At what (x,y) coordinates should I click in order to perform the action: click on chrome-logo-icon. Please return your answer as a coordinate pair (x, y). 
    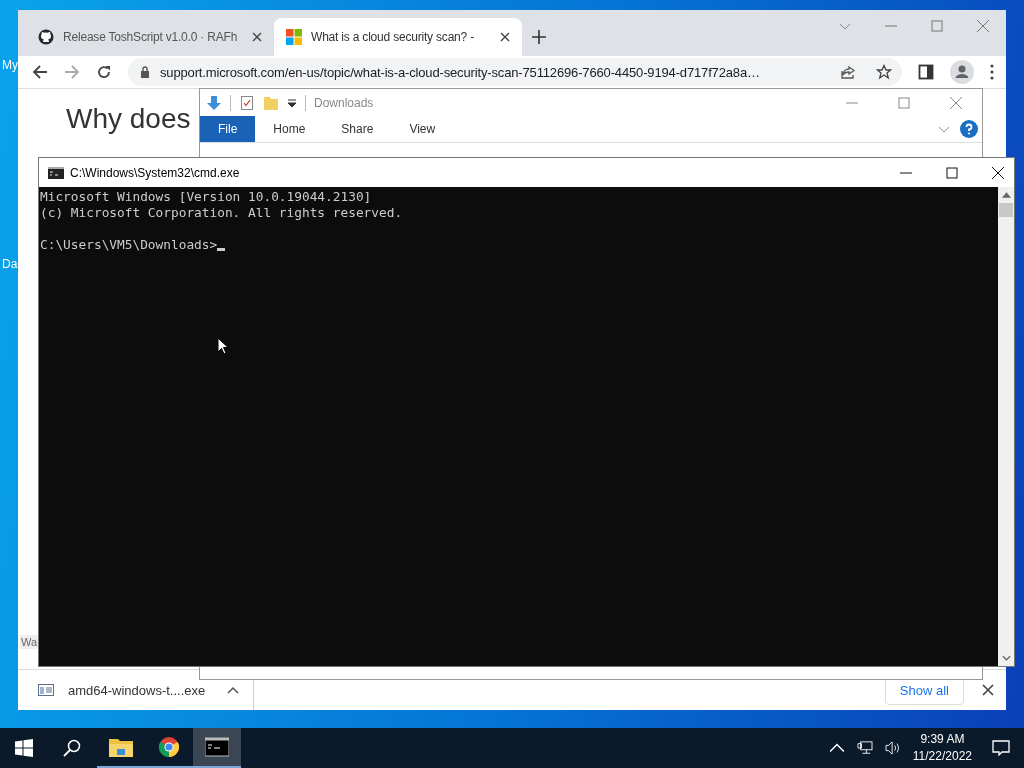
    Looking at the image, I should click on (169, 747).